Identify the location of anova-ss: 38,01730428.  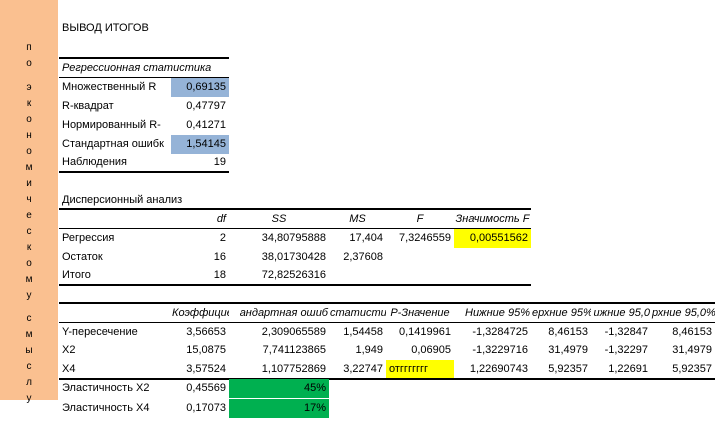
(279, 257).